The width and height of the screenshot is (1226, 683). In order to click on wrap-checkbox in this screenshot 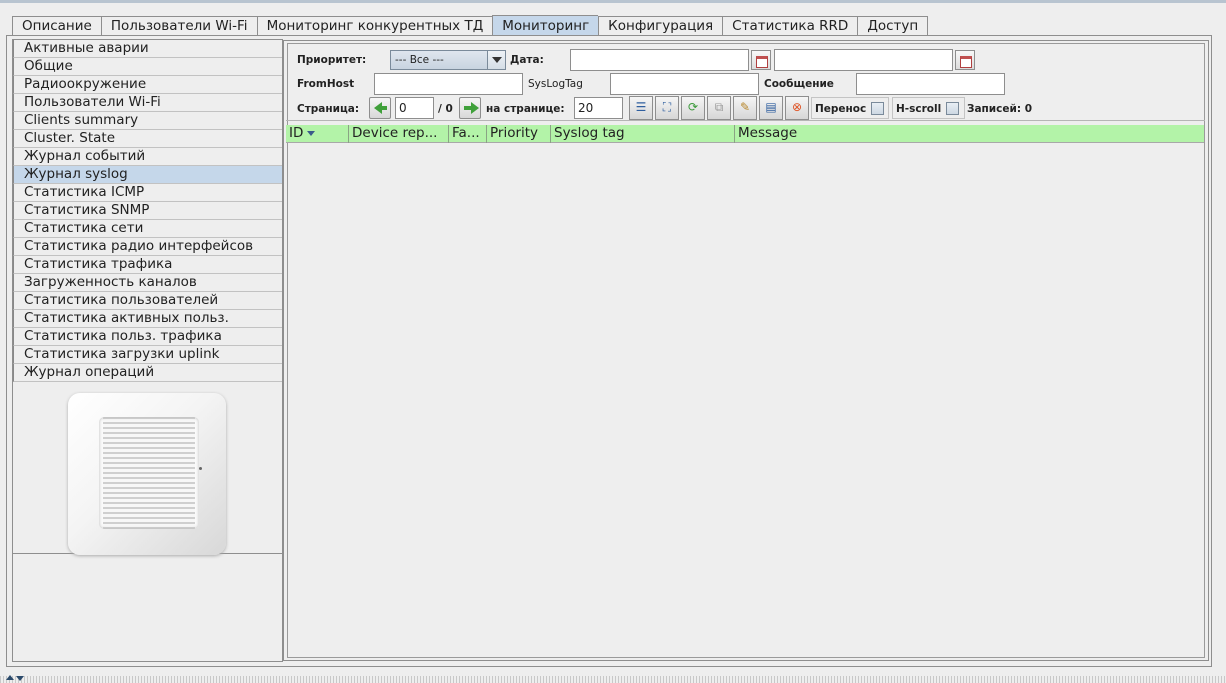, I will do `click(877, 108)`.